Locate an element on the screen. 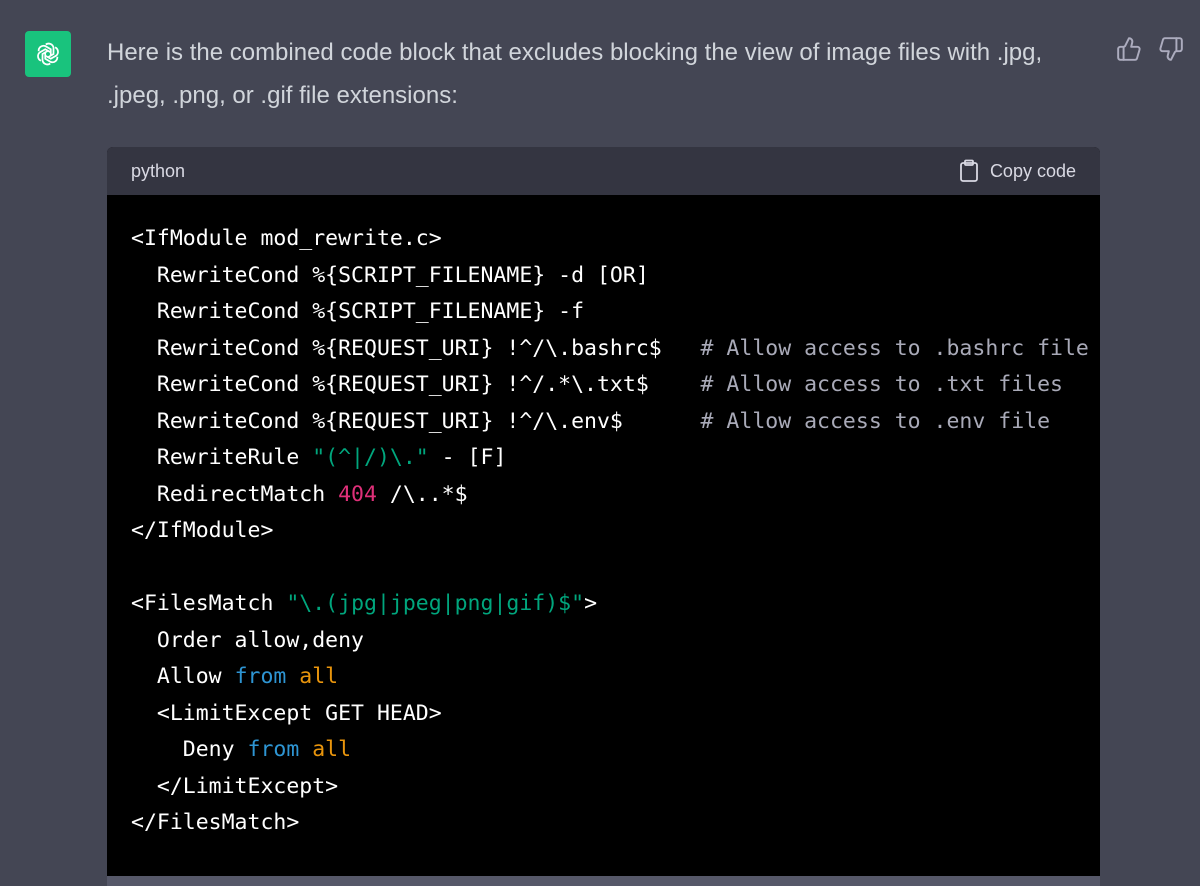  code-line: Allow from all is located at coordinates (603, 677).